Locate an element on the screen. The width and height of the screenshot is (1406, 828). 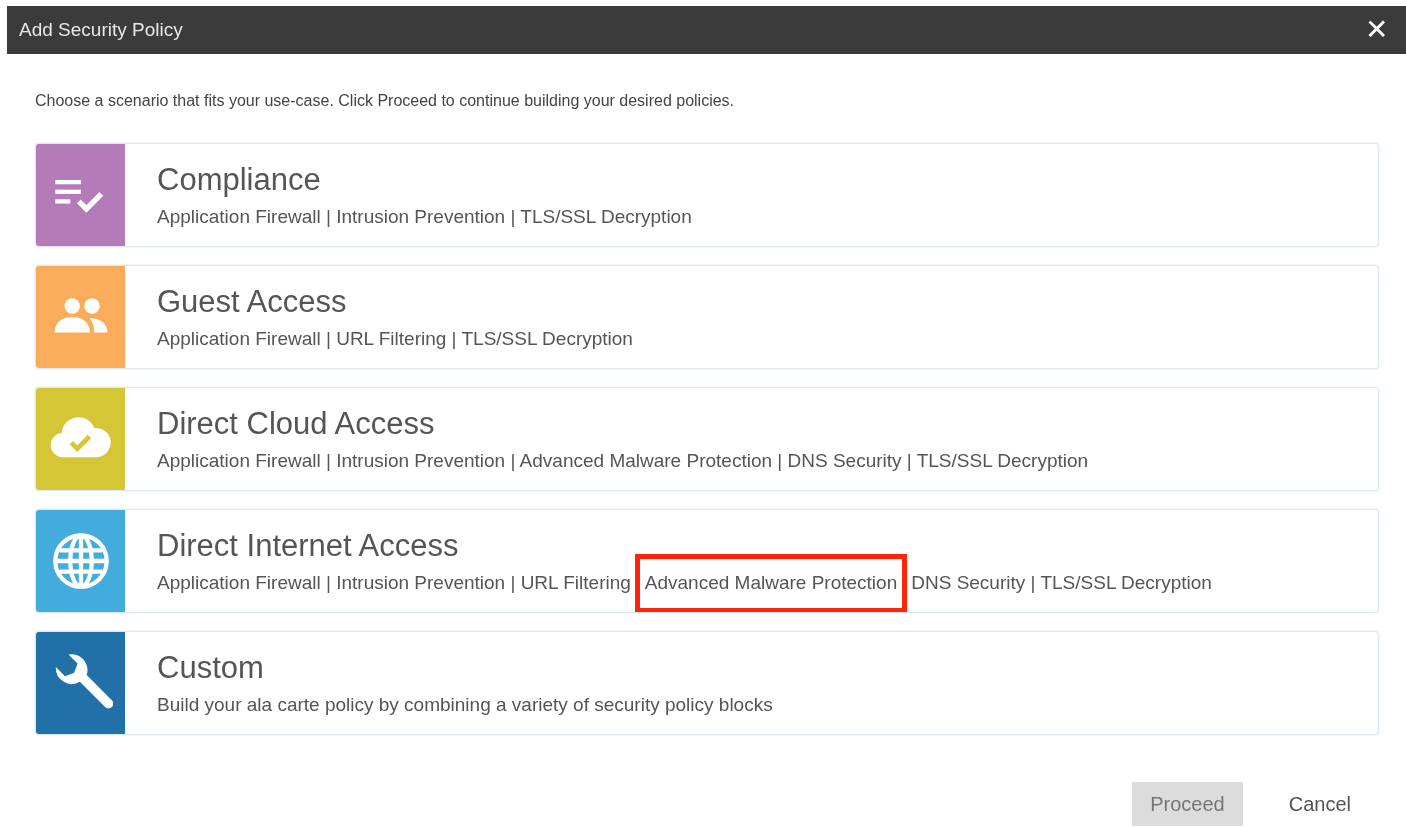
feature-list: Build your ala carte policy by combining a variety of security policy blocks is located at coordinates (465, 705).